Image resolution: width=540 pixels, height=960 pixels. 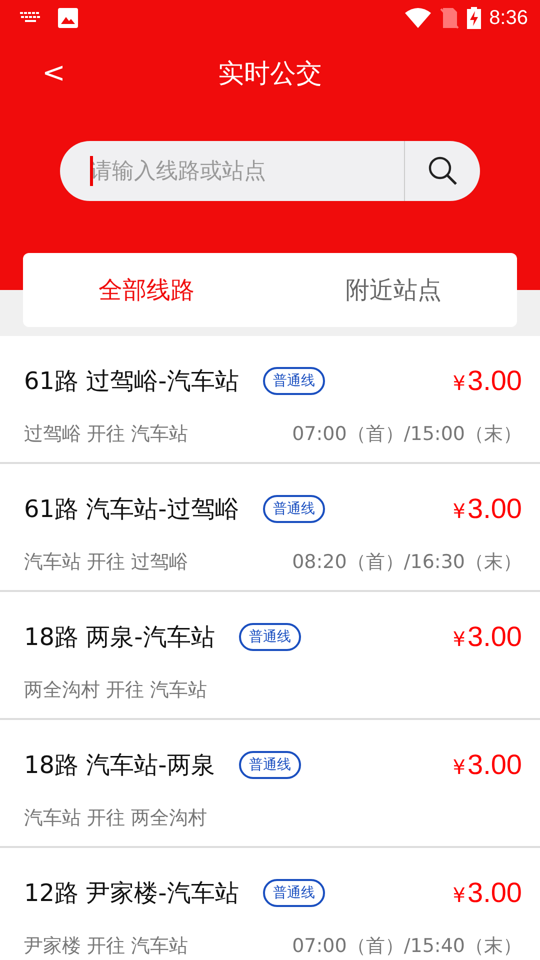 What do you see at coordinates (270, 784) in the screenshot?
I see `route-row: 18路 汽车站-两泉 普通线 ¥3.00 汽车站 开往 两全沟村` at bounding box center [270, 784].